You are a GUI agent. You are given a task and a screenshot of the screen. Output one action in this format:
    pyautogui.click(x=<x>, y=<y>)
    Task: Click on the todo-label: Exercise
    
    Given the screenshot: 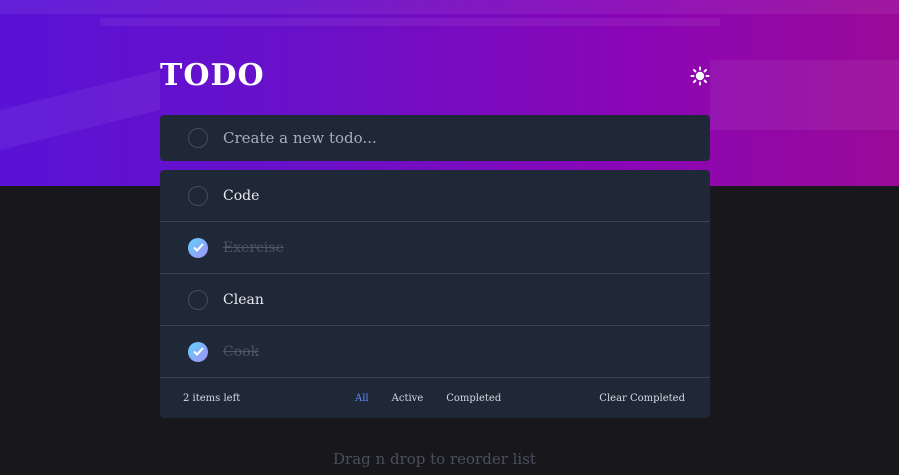 What is the action you would take?
    pyautogui.click(x=253, y=247)
    